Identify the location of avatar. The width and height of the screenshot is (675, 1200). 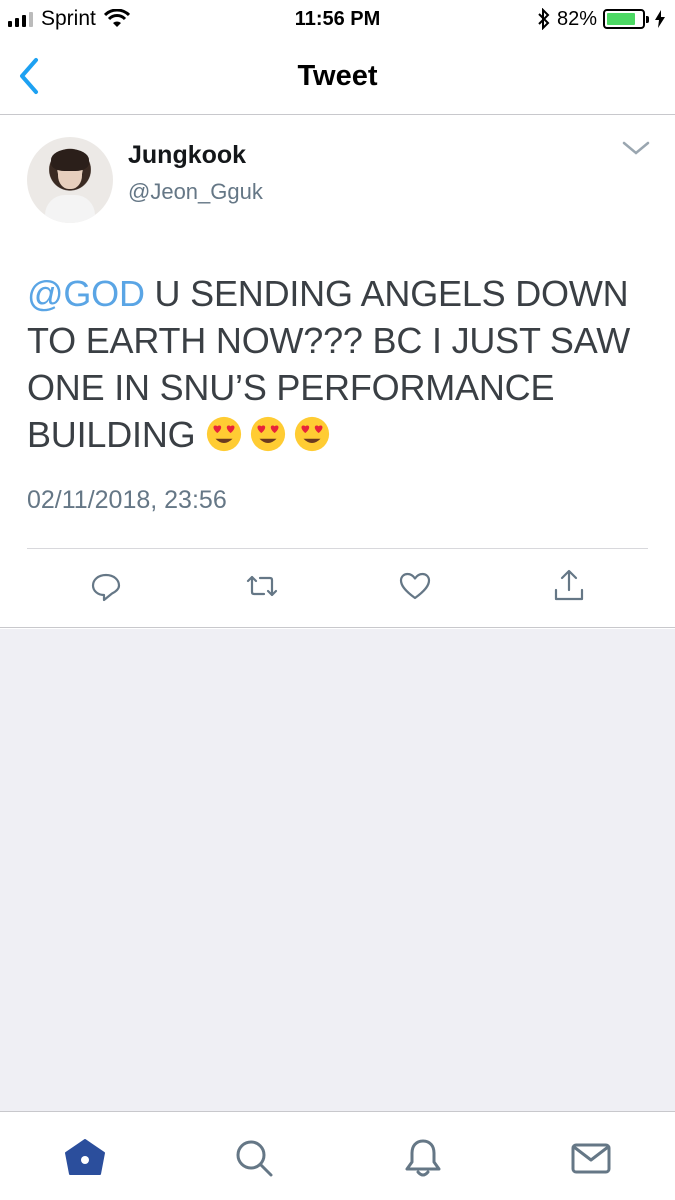
(70, 180).